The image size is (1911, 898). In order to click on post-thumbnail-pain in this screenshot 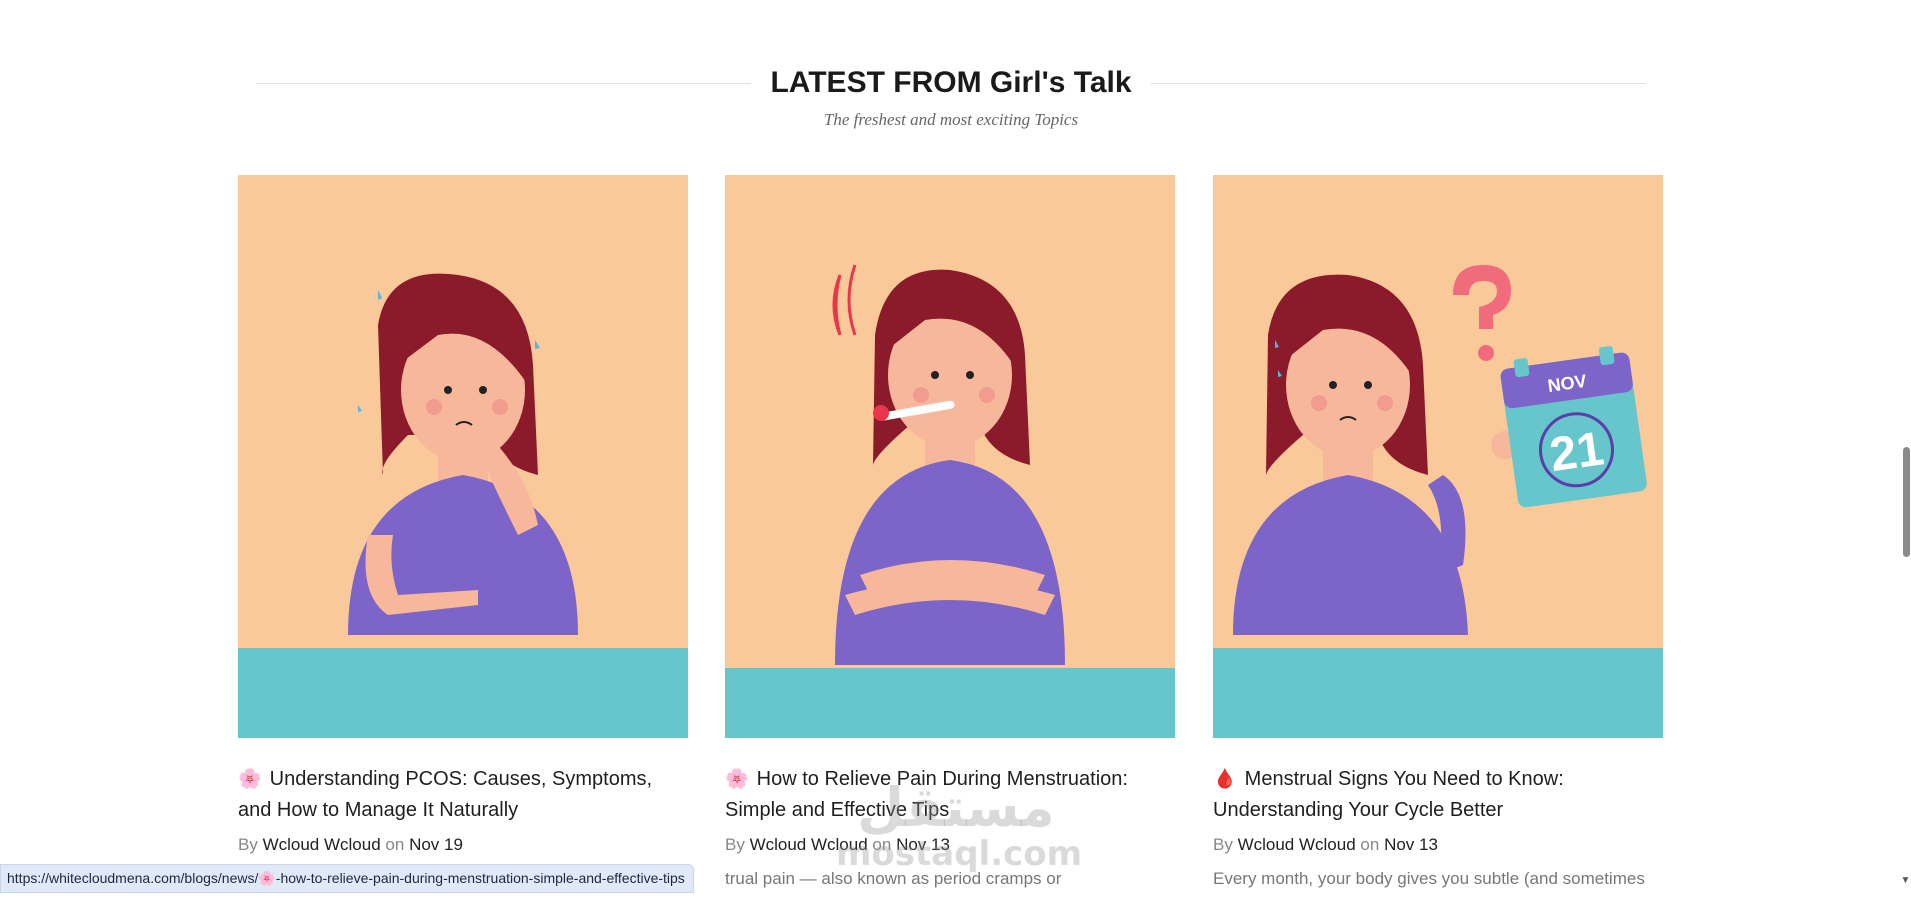, I will do `click(950, 456)`.